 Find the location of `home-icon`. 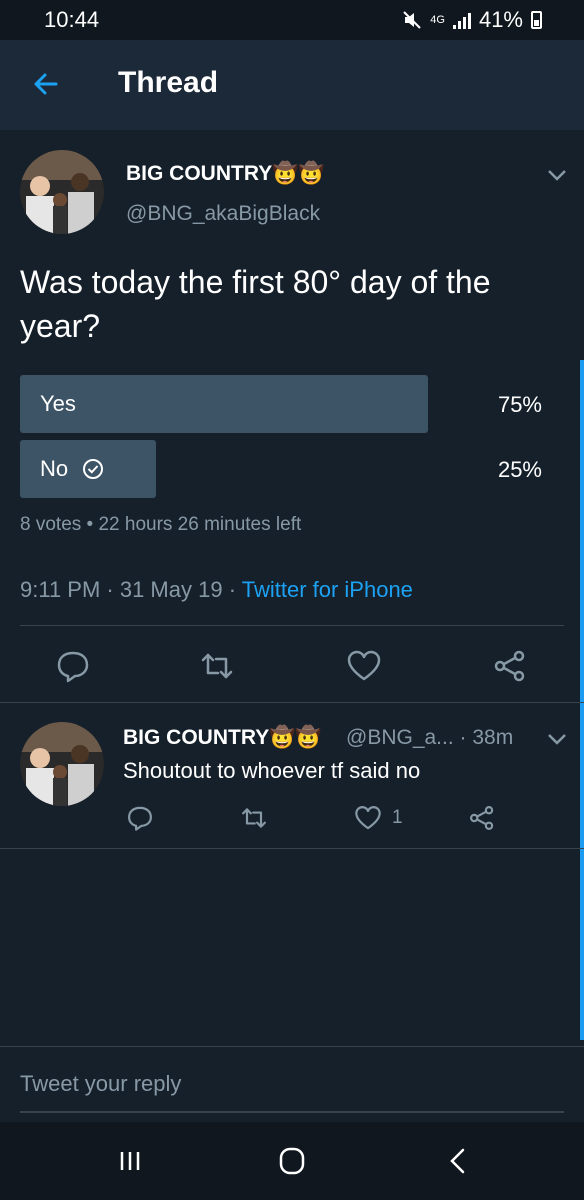

home-icon is located at coordinates (292, 1161).